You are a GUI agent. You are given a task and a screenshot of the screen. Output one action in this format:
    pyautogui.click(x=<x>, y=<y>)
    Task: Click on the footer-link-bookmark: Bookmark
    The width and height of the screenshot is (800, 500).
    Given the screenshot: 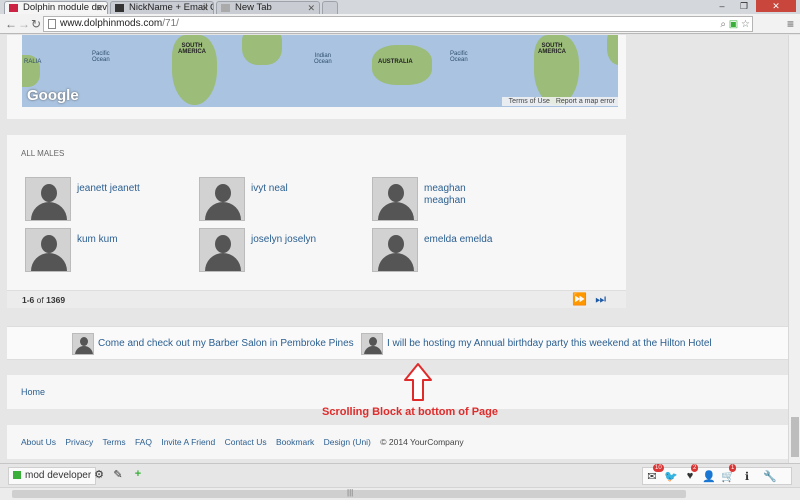 What is the action you would take?
    pyautogui.click(x=295, y=442)
    